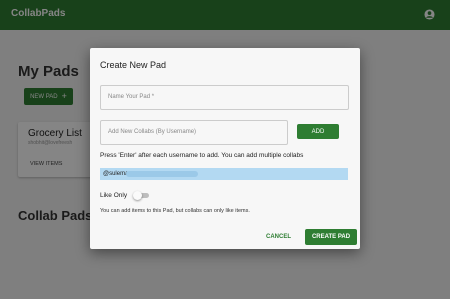 Image resolution: width=450 pixels, height=299 pixels. What do you see at coordinates (318, 131) in the screenshot?
I see `add-collab-button: ADD` at bounding box center [318, 131].